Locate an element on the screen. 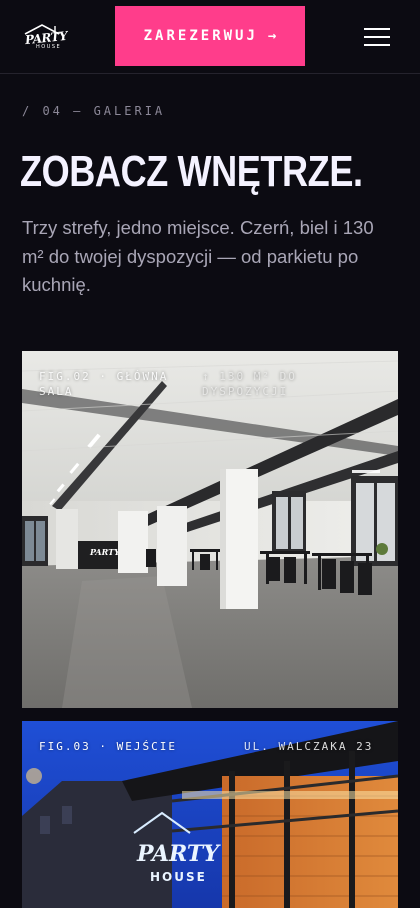 The image size is (420, 908). reserve-button: ZAREZERWUJ → is located at coordinates (210, 36).